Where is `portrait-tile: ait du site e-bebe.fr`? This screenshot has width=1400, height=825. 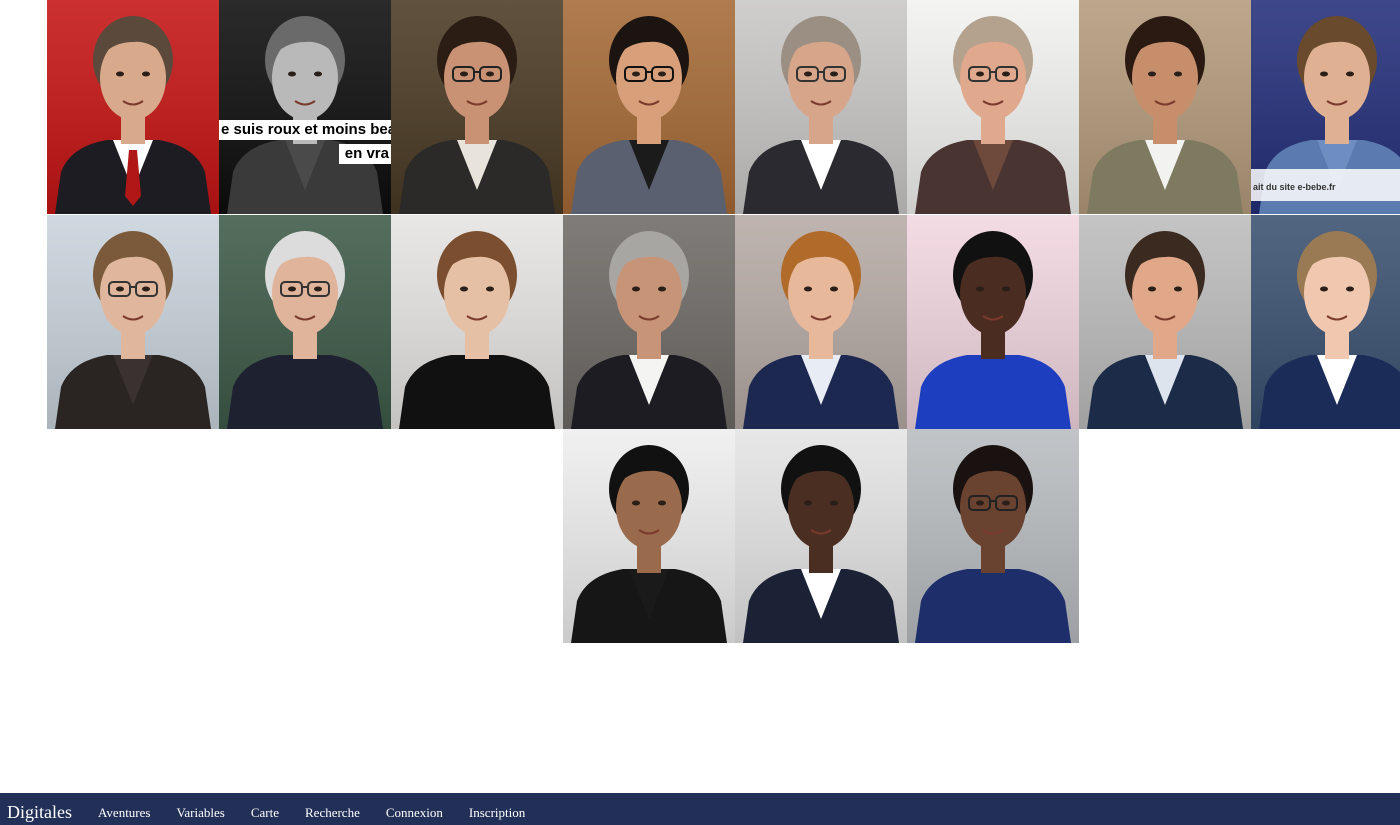
portrait-tile: ait du site e-bebe.fr is located at coordinates (1325, 107).